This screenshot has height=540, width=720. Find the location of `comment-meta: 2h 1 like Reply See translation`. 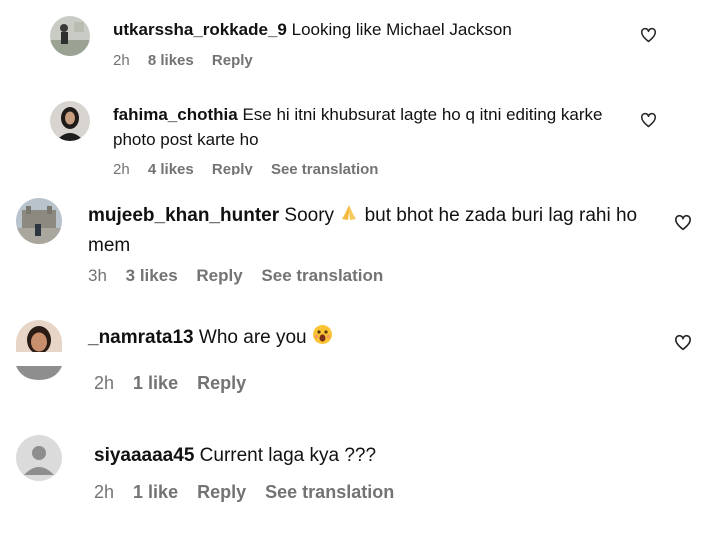

comment-meta: 2h 1 like Reply See translation is located at coordinates (251, 492).